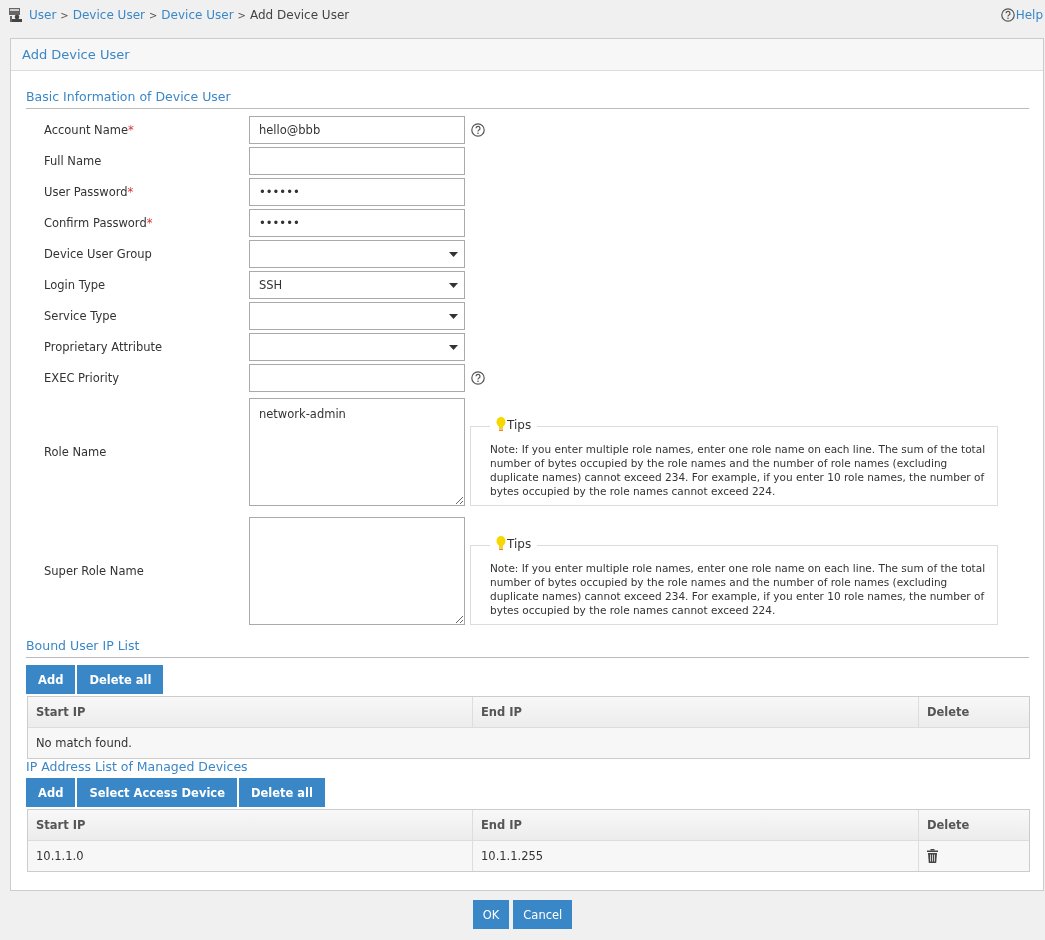 Image resolution: width=1045 pixels, height=940 pixels. I want to click on field-label: Login Type, so click(75, 285).